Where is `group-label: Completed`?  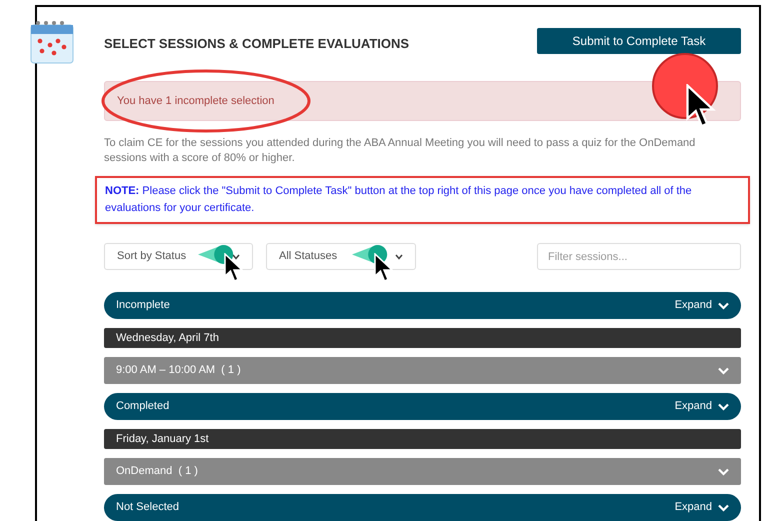 group-label: Completed is located at coordinates (143, 406).